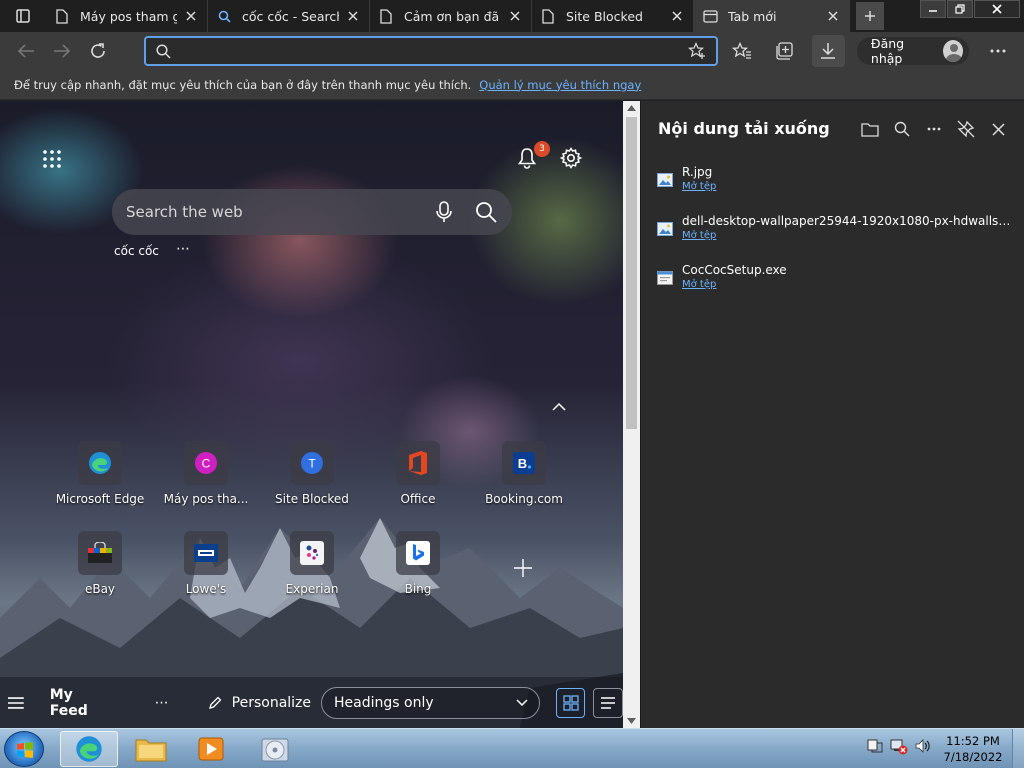 The width and height of the screenshot is (1024, 768). I want to click on manage-favorites-link: Quản lý mục yêu thích ngay, so click(560, 85).